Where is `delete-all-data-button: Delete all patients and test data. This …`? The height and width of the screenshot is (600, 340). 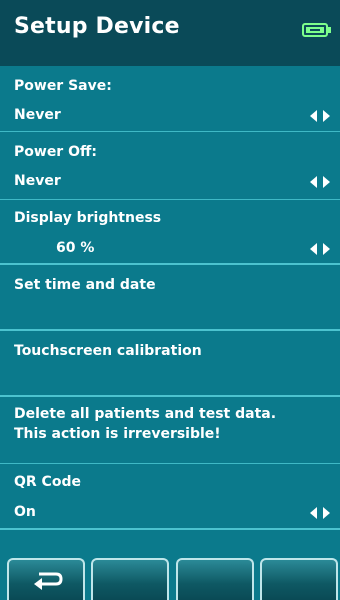
delete-all-data-button: Delete all patients and test data. This … is located at coordinates (170, 429).